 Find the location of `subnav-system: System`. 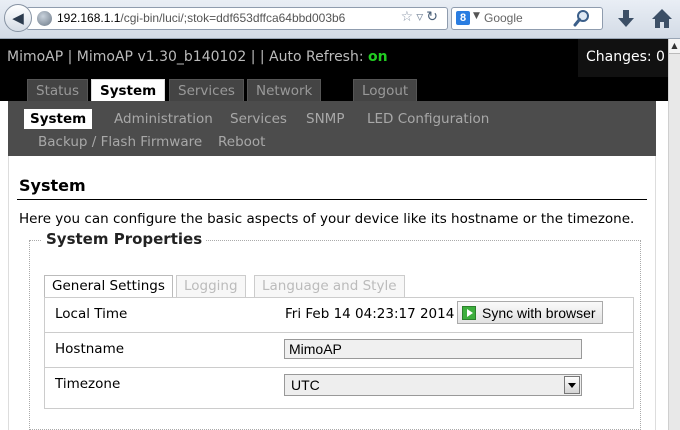

subnav-system: System is located at coordinates (58, 119).